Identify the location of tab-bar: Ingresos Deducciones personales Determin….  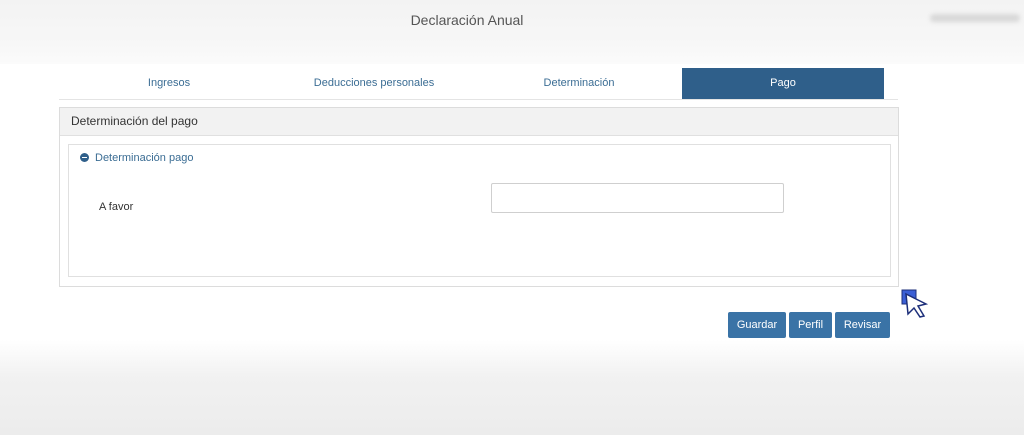
(478, 84).